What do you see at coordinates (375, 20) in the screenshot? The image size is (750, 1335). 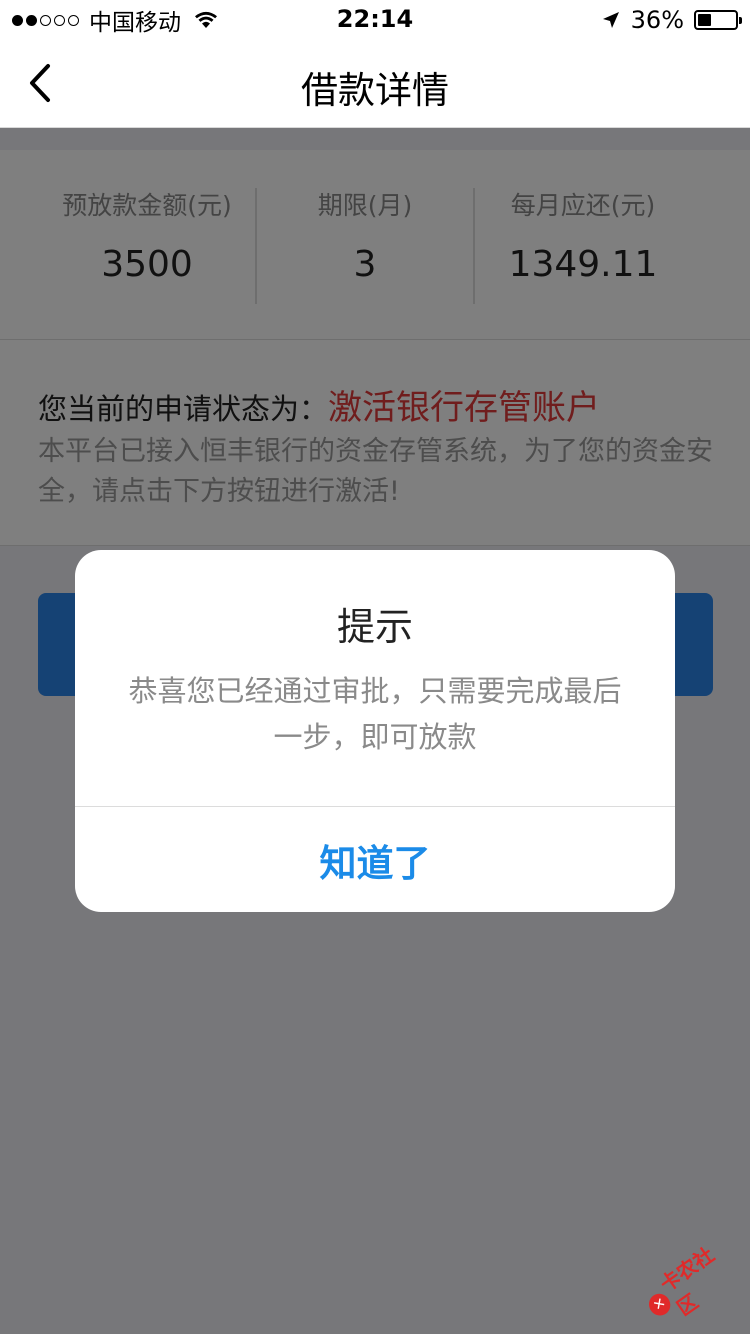 I see `status-bar: 中国移动 22:14 36%` at bounding box center [375, 20].